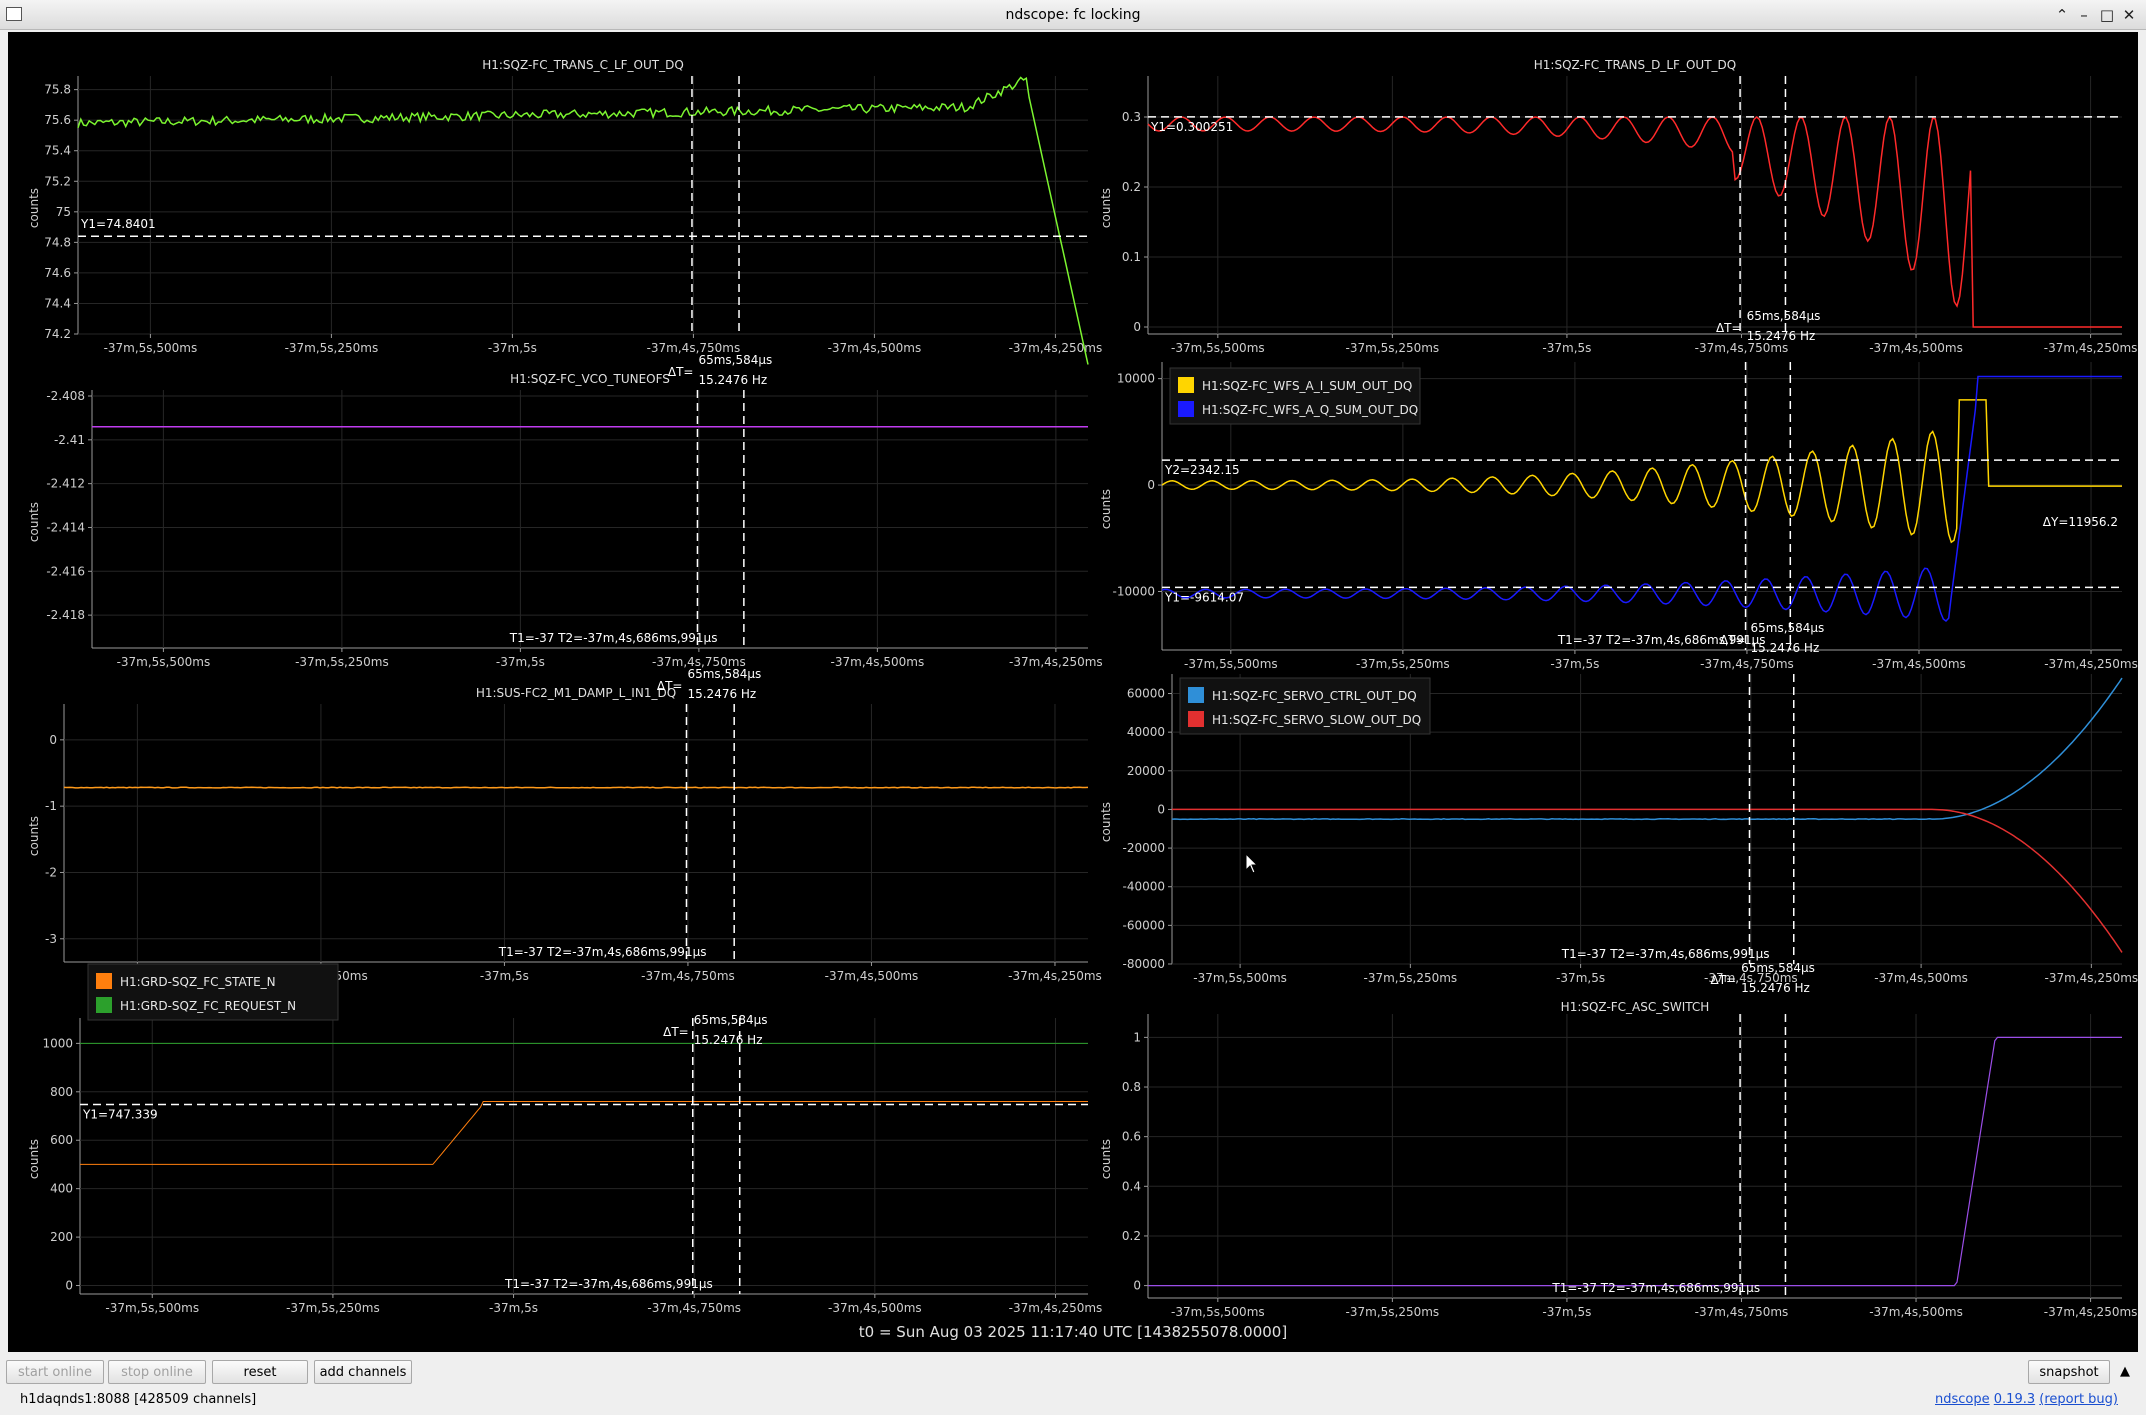 This screenshot has width=2146, height=1415. What do you see at coordinates (61, 1189) in the screenshot?
I see `y-tick-label: 400` at bounding box center [61, 1189].